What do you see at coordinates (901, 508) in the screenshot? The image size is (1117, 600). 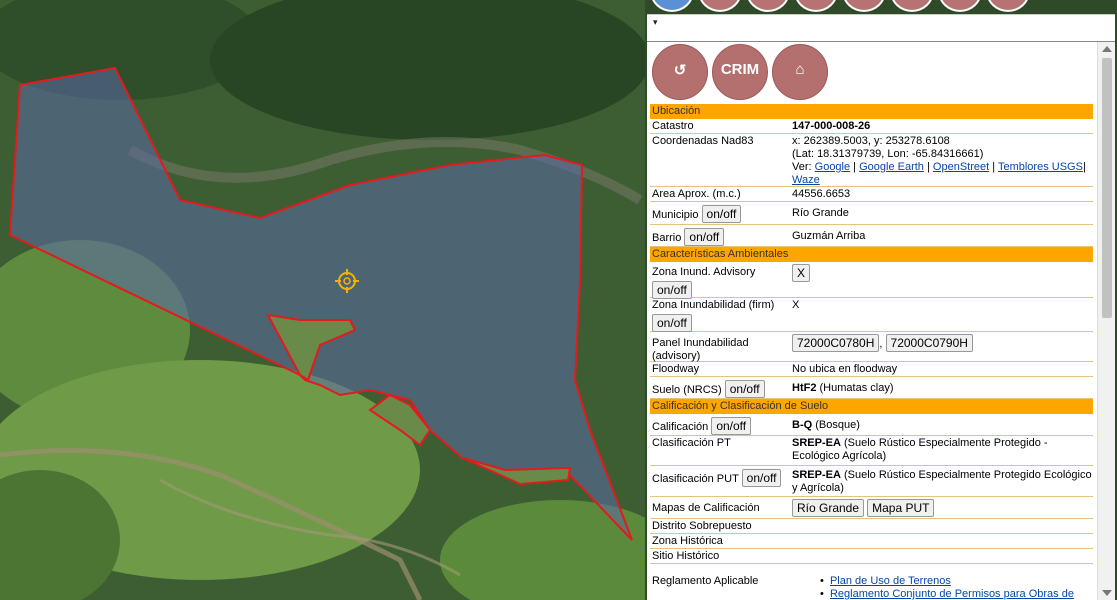 I see `mapa-put-button: Mapa PUT` at bounding box center [901, 508].